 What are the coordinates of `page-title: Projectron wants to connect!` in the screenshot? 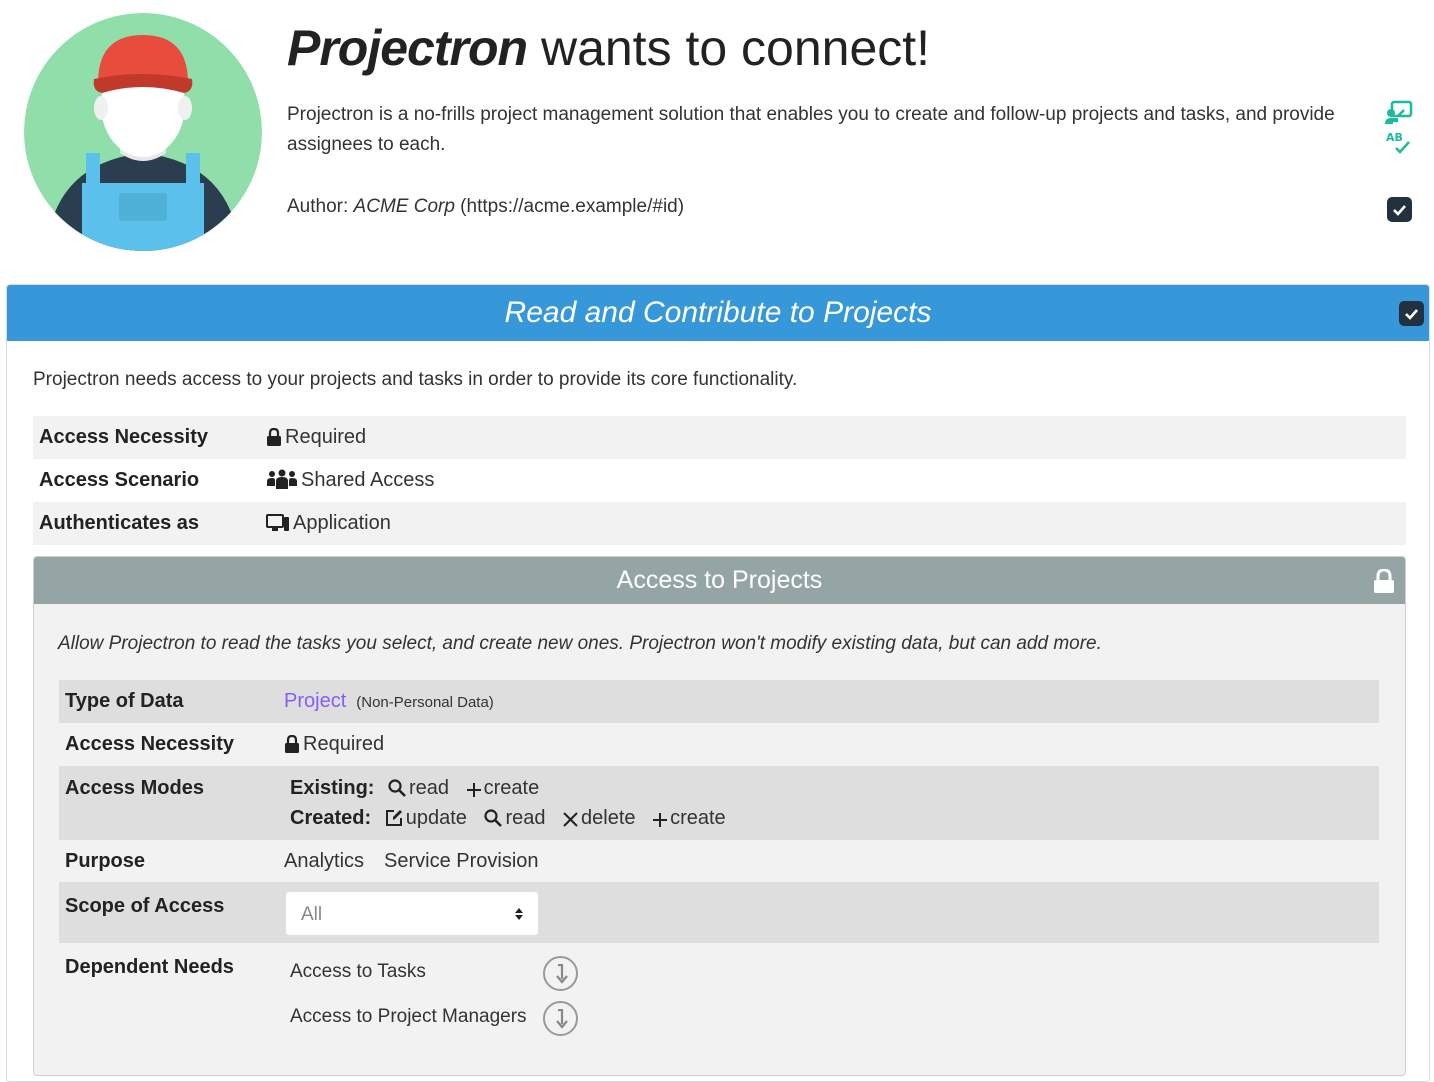 It's located at (608, 48).